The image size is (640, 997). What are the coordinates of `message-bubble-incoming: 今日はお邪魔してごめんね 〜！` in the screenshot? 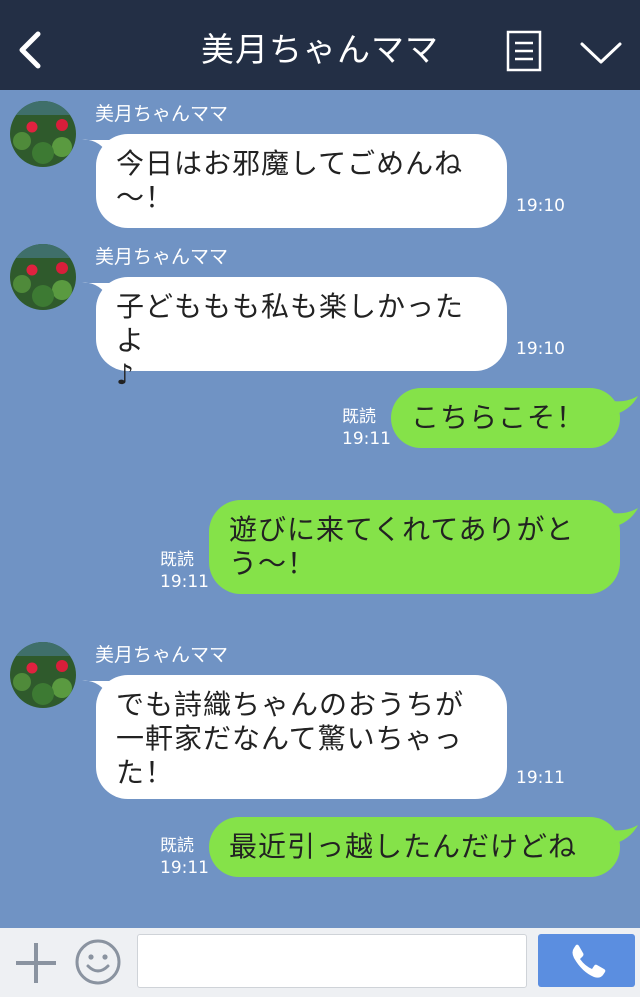 It's located at (301, 181).